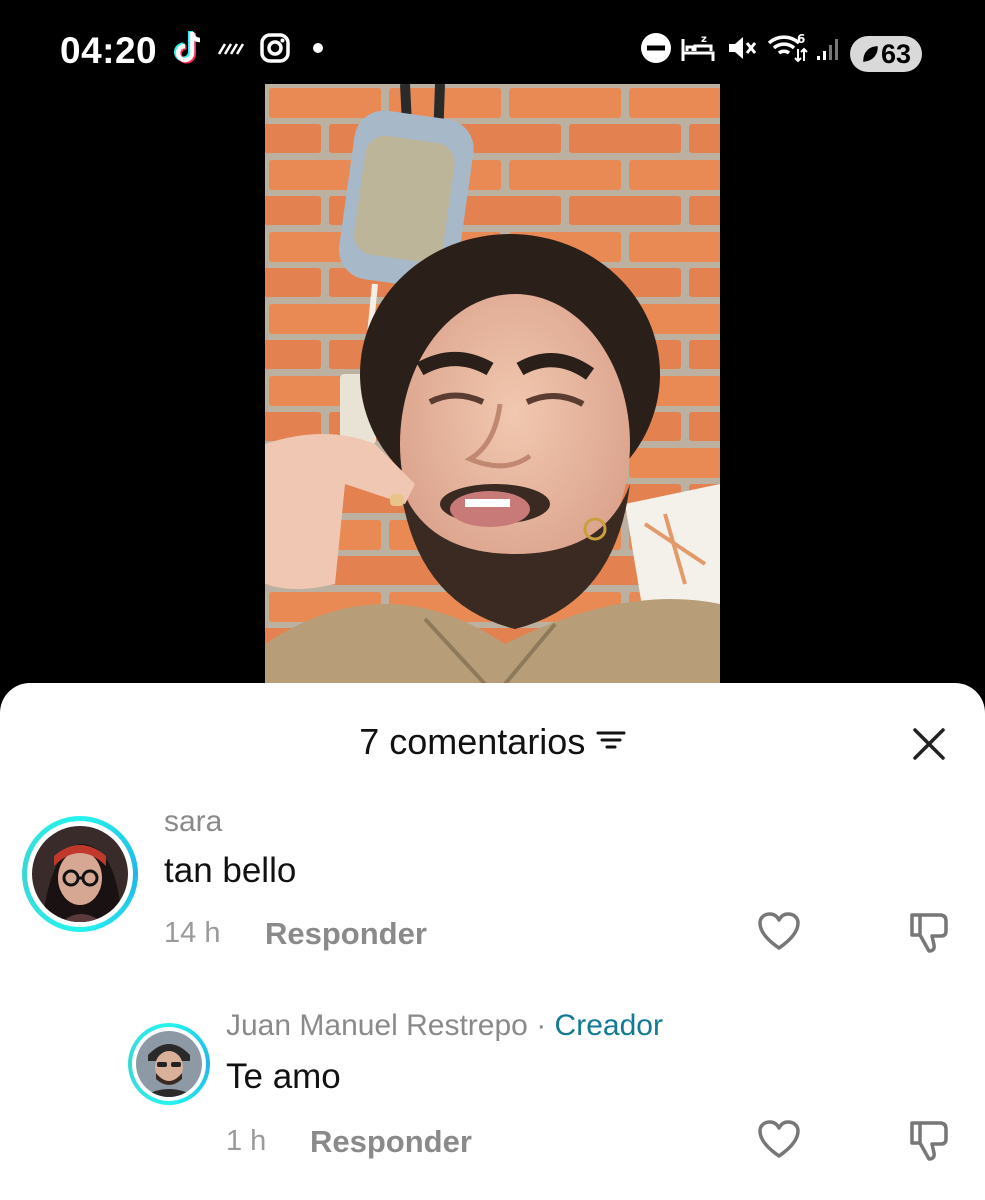 Image resolution: width=985 pixels, height=1200 pixels. I want to click on sleep-icon: z, so click(698, 48).